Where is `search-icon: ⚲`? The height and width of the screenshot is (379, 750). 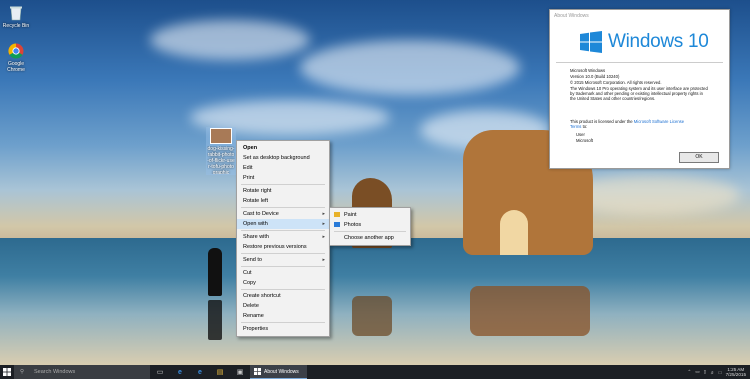 search-icon: ⚲ is located at coordinates (22, 372).